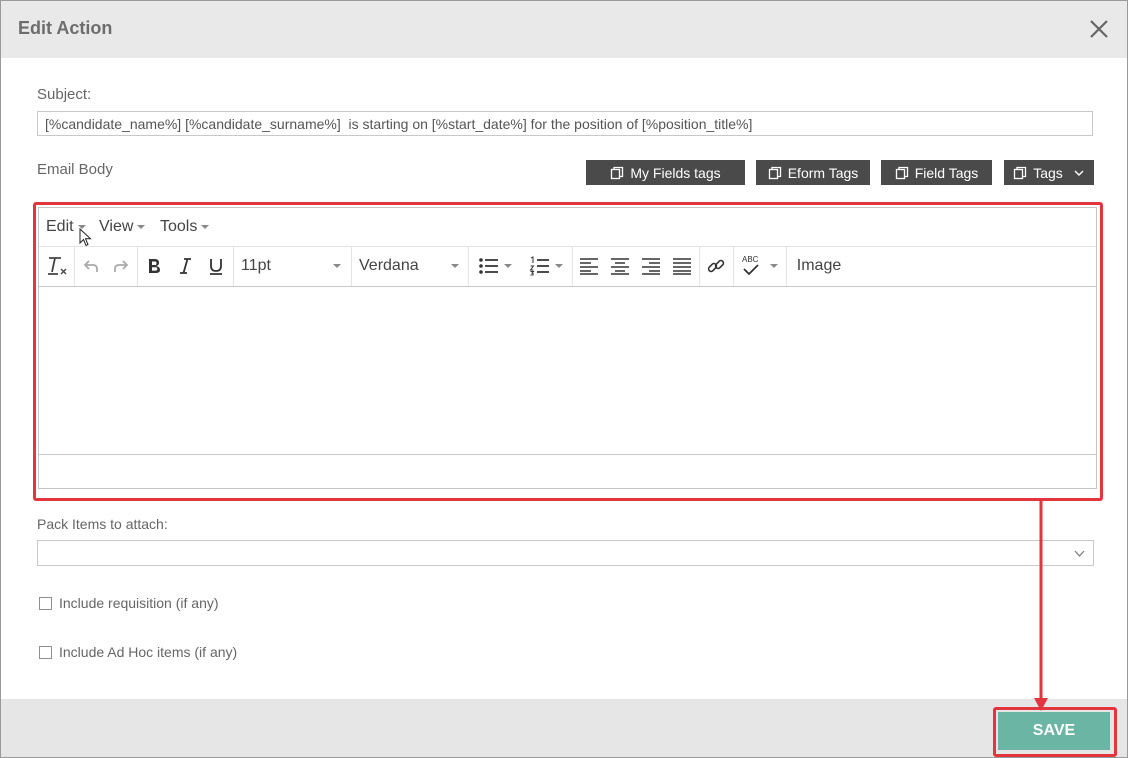 The height and width of the screenshot is (758, 1128). I want to click on numbered-list-icon, so click(539, 266).